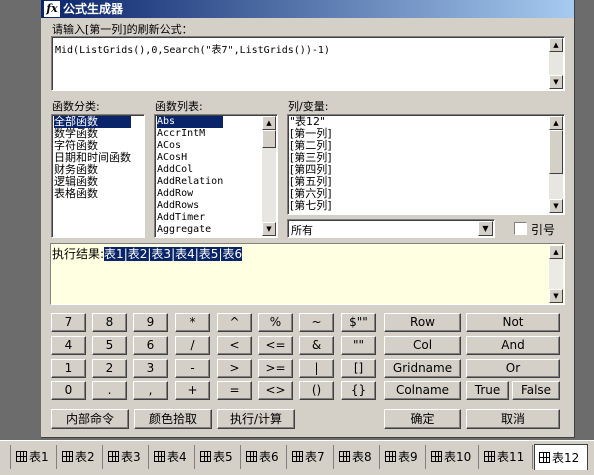 The image size is (594, 475). I want to click on keypad-button: (), so click(316, 390).